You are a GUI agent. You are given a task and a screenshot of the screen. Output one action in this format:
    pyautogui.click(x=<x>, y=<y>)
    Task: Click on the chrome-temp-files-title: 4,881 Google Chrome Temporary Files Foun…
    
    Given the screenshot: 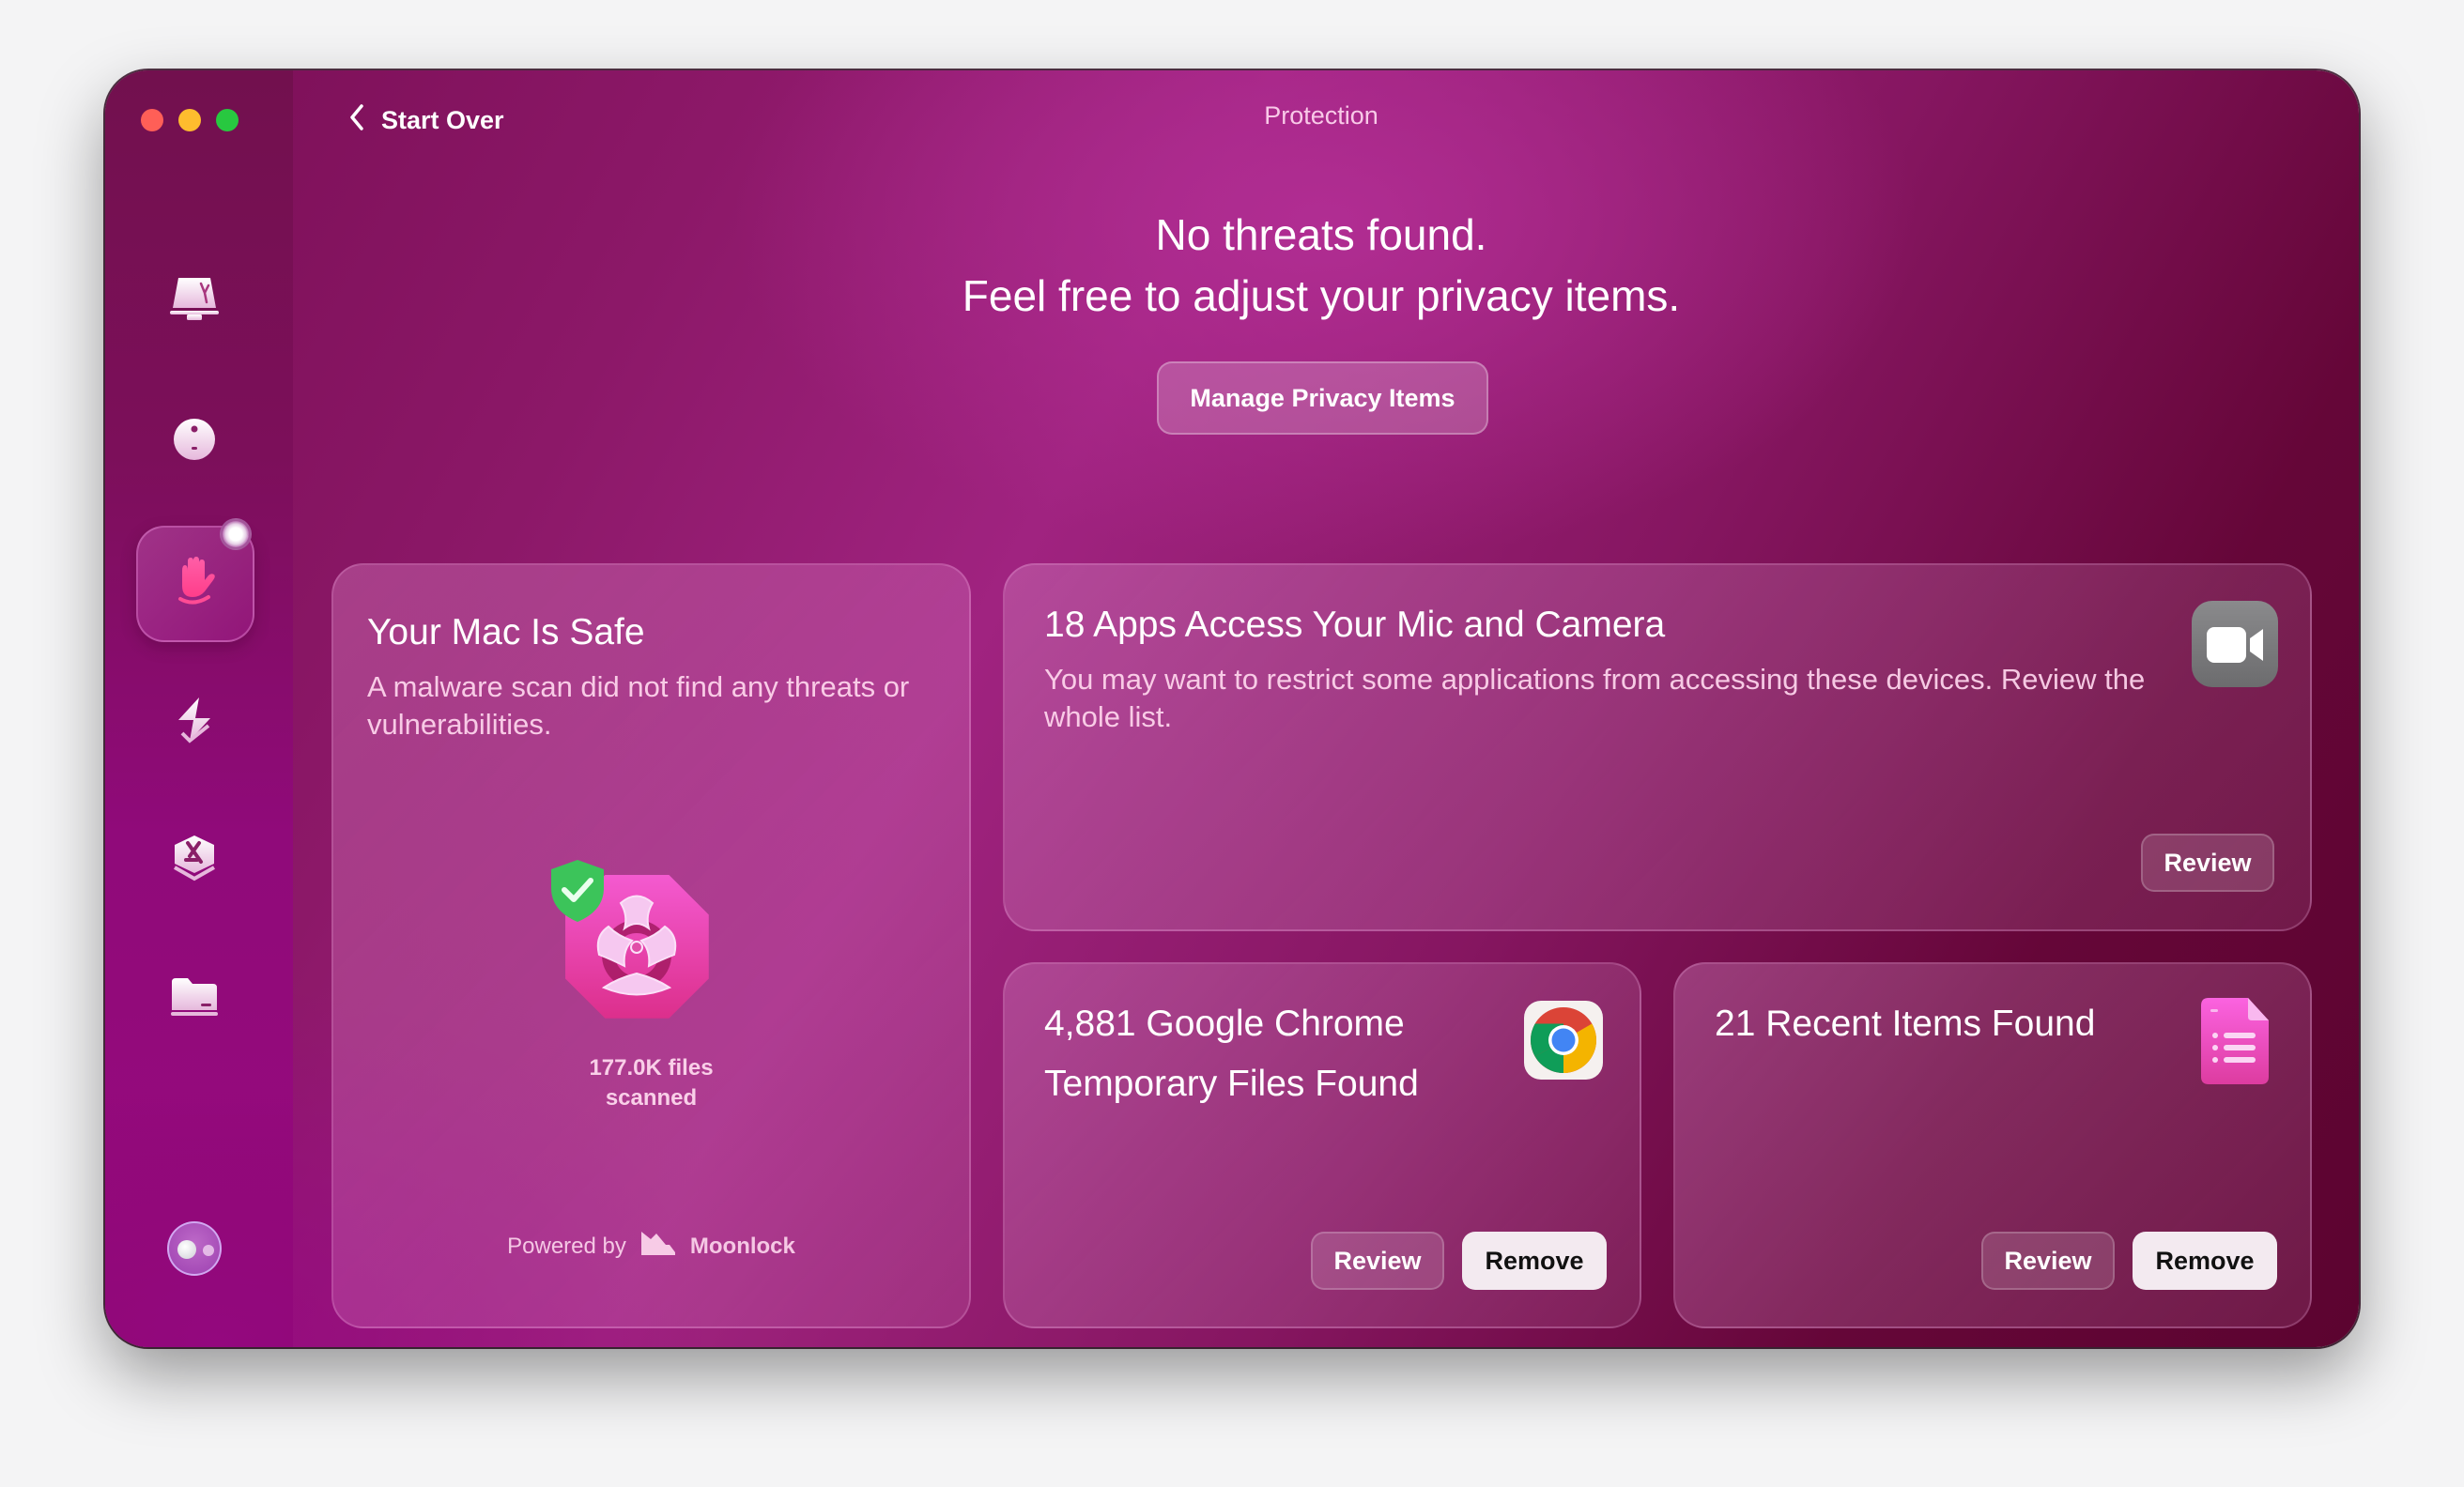 What is the action you would take?
    pyautogui.click(x=1231, y=1054)
    